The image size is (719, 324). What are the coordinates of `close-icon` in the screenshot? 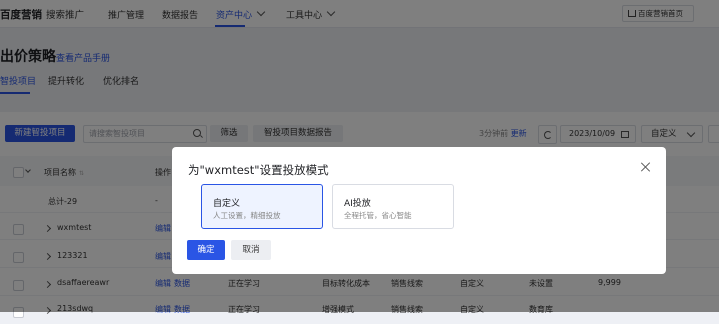 It's located at (646, 167).